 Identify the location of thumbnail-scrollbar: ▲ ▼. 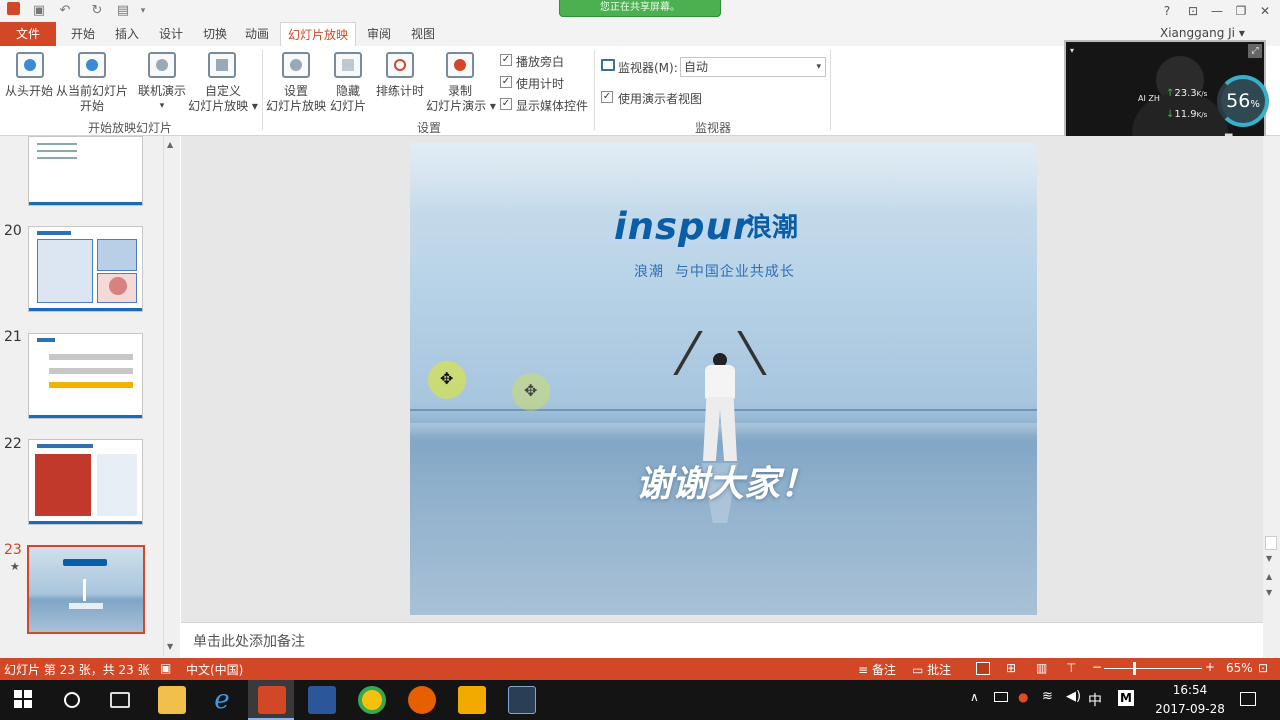
(171, 396).